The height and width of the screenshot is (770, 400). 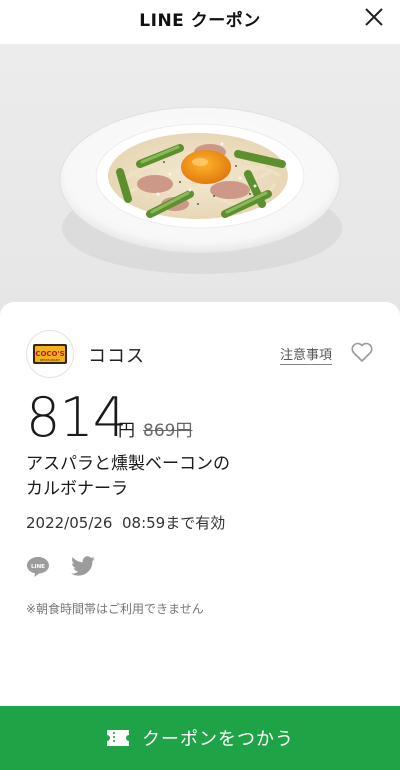 I want to click on original-price: 869円, so click(x=168, y=431).